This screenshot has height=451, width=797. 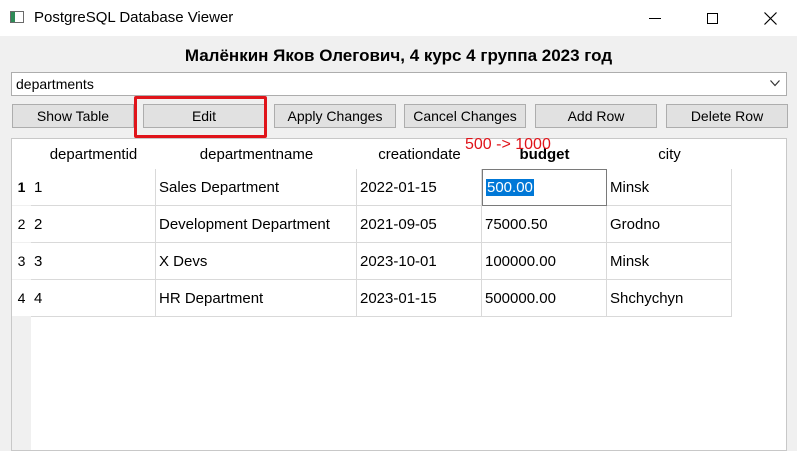 What do you see at coordinates (419, 298) in the screenshot?
I see `table-cell: 2023-01-15` at bounding box center [419, 298].